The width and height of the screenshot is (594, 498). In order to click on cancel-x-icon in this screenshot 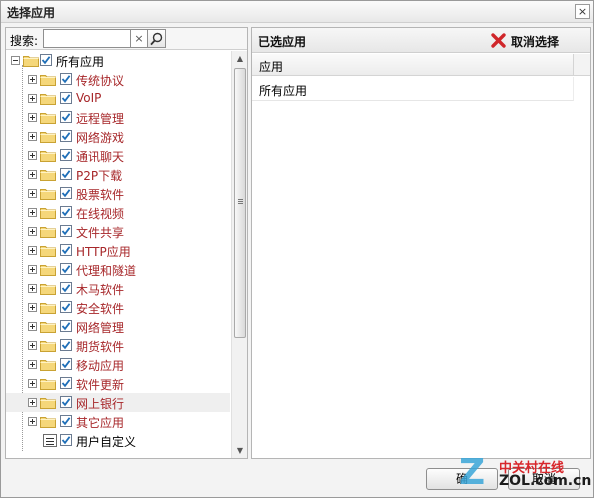, I will do `click(498, 40)`.